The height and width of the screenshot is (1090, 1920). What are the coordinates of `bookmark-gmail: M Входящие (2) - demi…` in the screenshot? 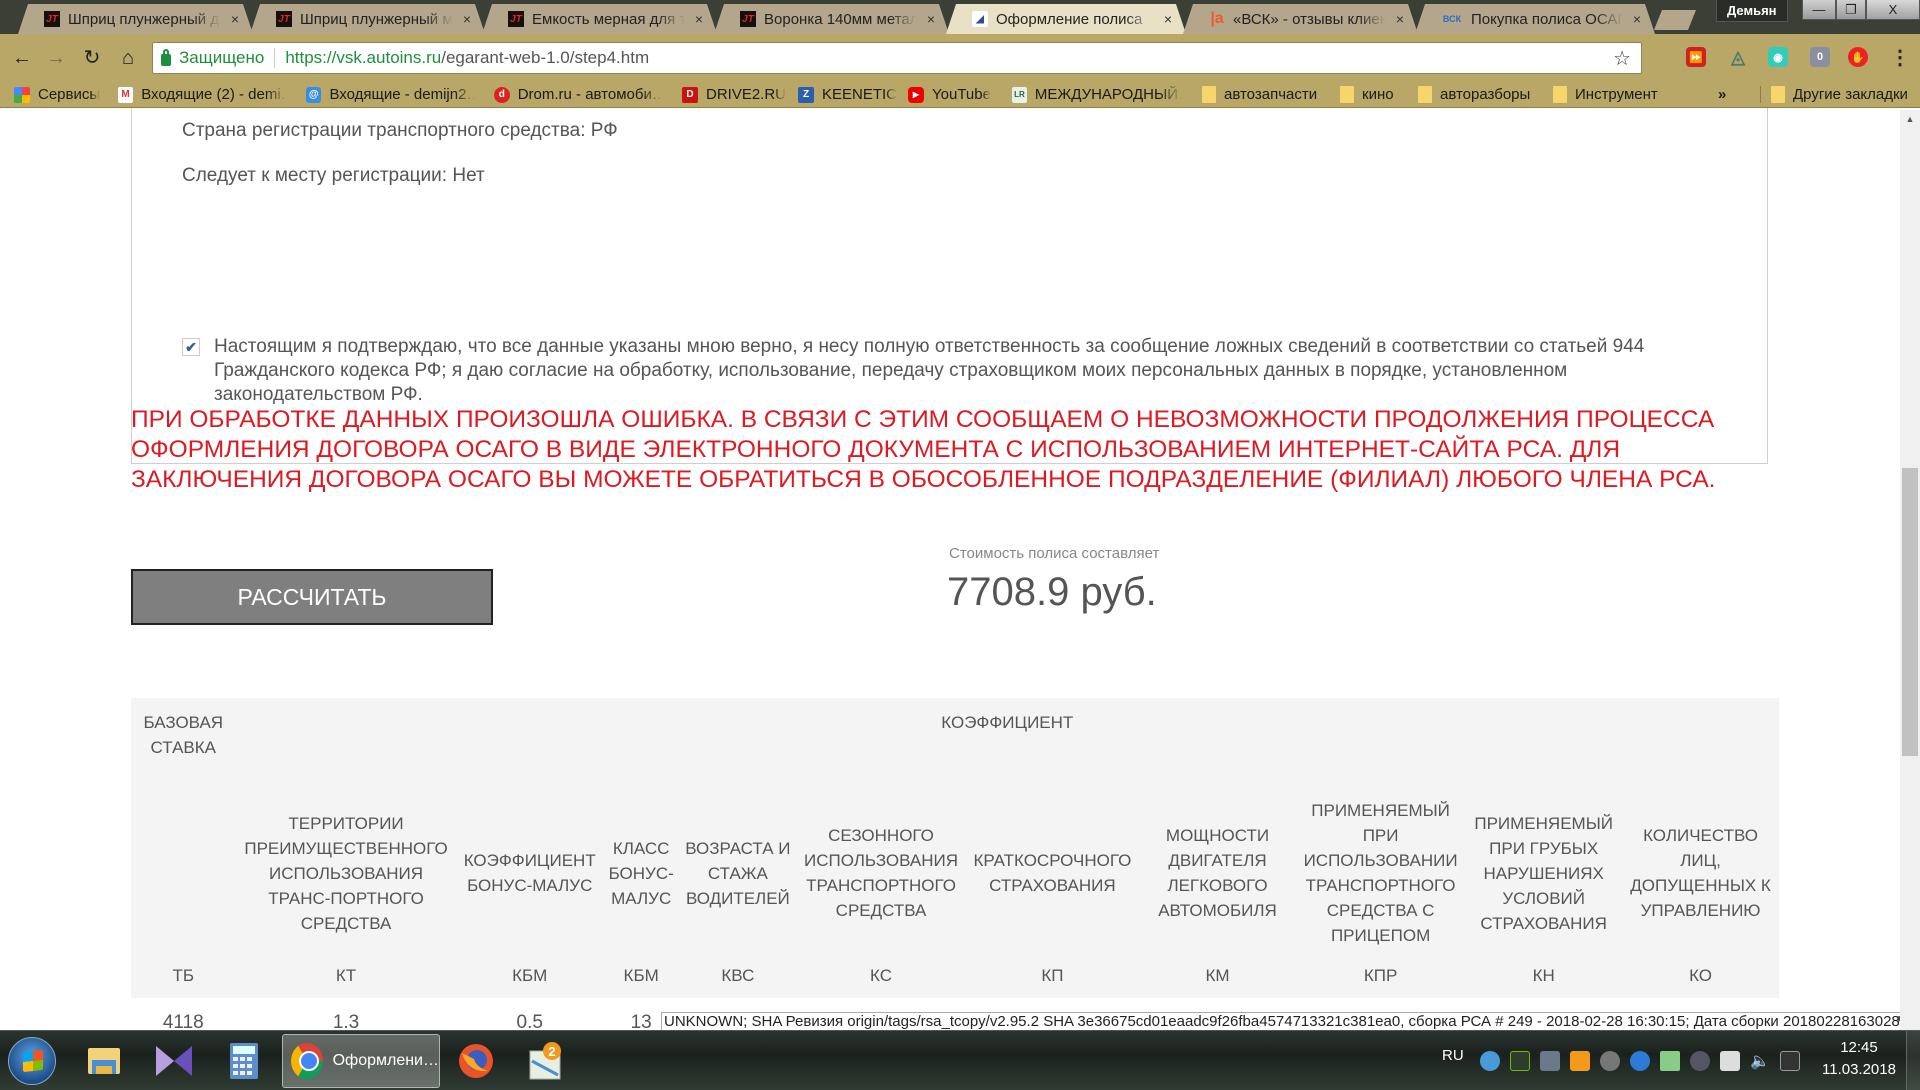 It's located at (203, 94).